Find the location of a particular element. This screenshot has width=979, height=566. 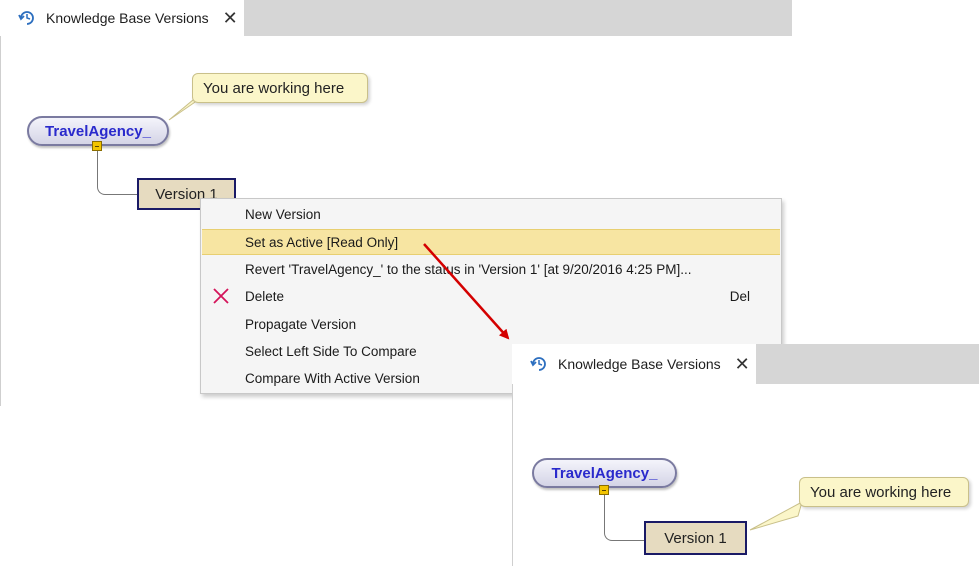

annotation-arrow is located at coordinates (466, 291).